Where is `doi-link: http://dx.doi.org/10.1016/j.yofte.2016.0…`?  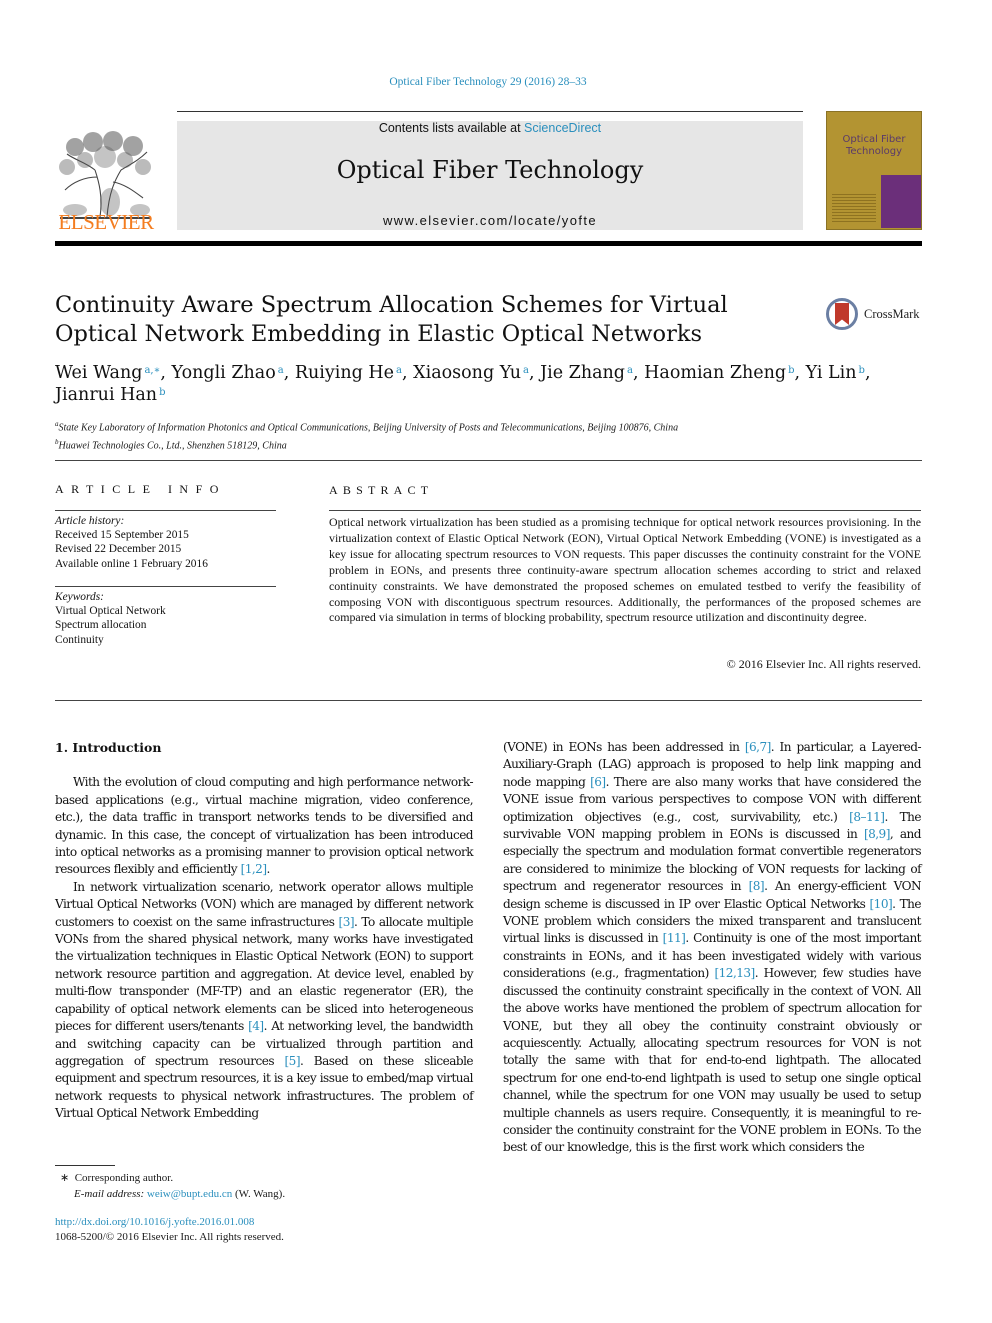
doi-link: http://dx.doi.org/10.1016/j.yofte.2016.0… is located at coordinates (154, 1222).